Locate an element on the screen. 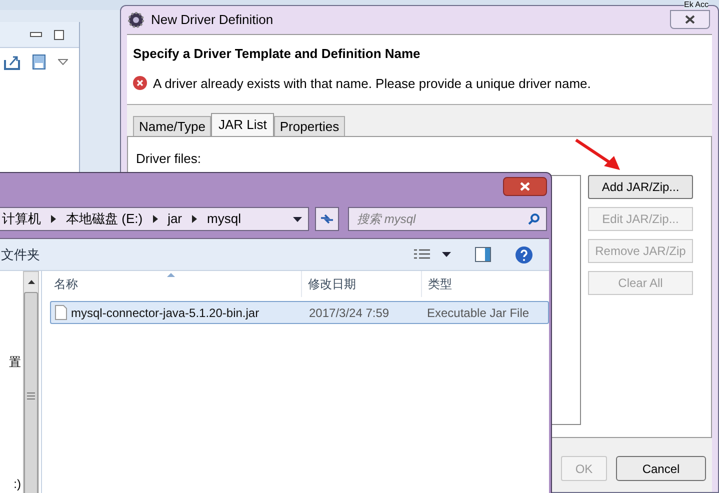  tab: Properties is located at coordinates (310, 126).